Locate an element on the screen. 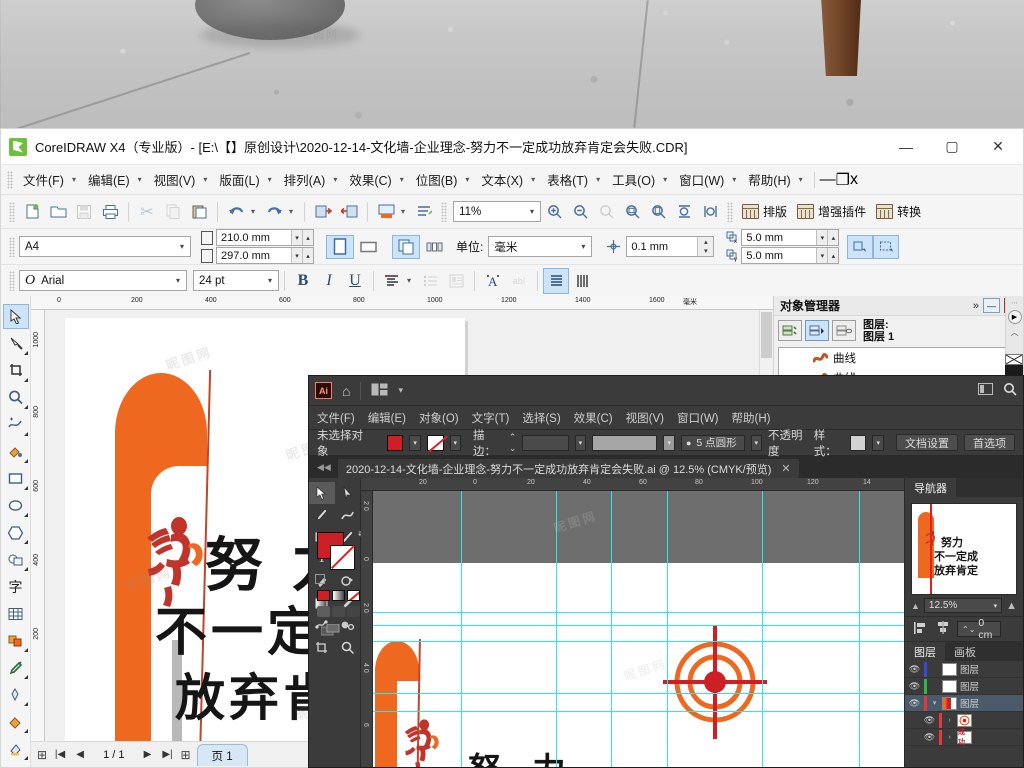  eyedropper-tool is located at coordinates (16, 667).